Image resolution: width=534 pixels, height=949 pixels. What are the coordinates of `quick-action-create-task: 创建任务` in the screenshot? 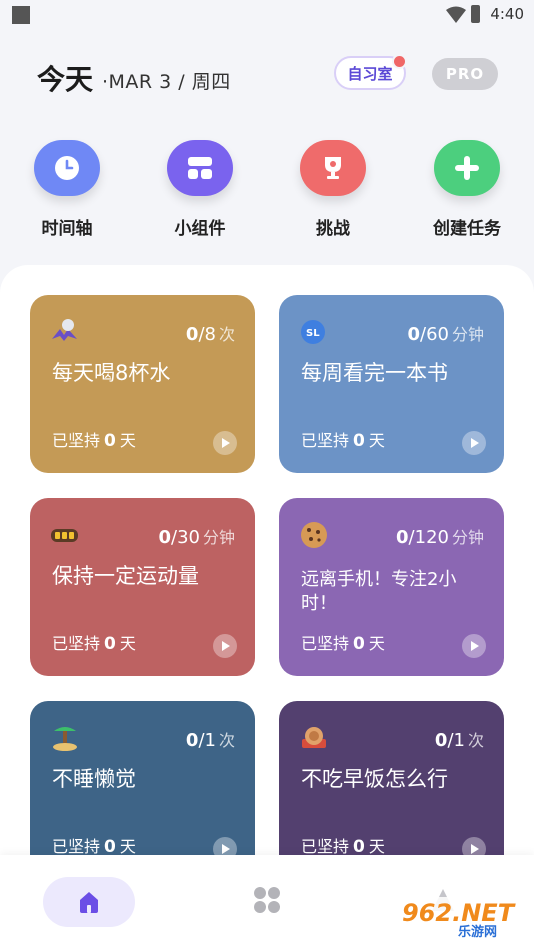 It's located at (467, 189).